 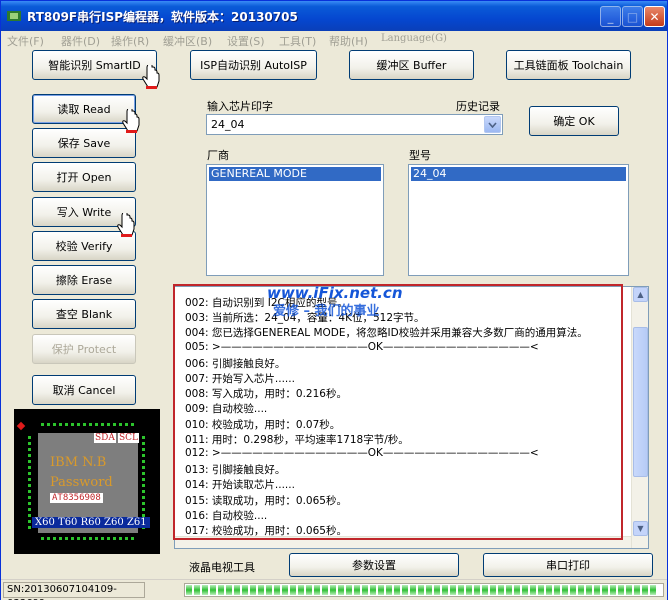 I want to click on menu-file: 文件(F), so click(x=25, y=41).